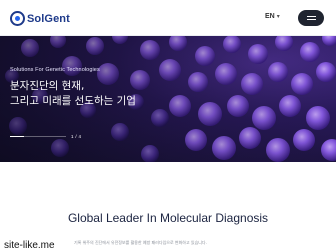 The image size is (336, 252). Describe the element at coordinates (55, 70) in the screenshot. I see `hero-tagline: Solutions For Genetic Technologies` at that location.